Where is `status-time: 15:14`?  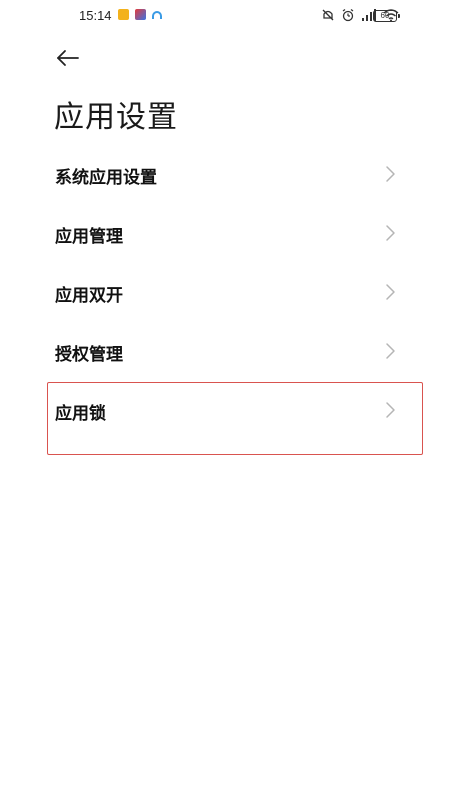
status-time: 15:14 is located at coordinates (95, 15).